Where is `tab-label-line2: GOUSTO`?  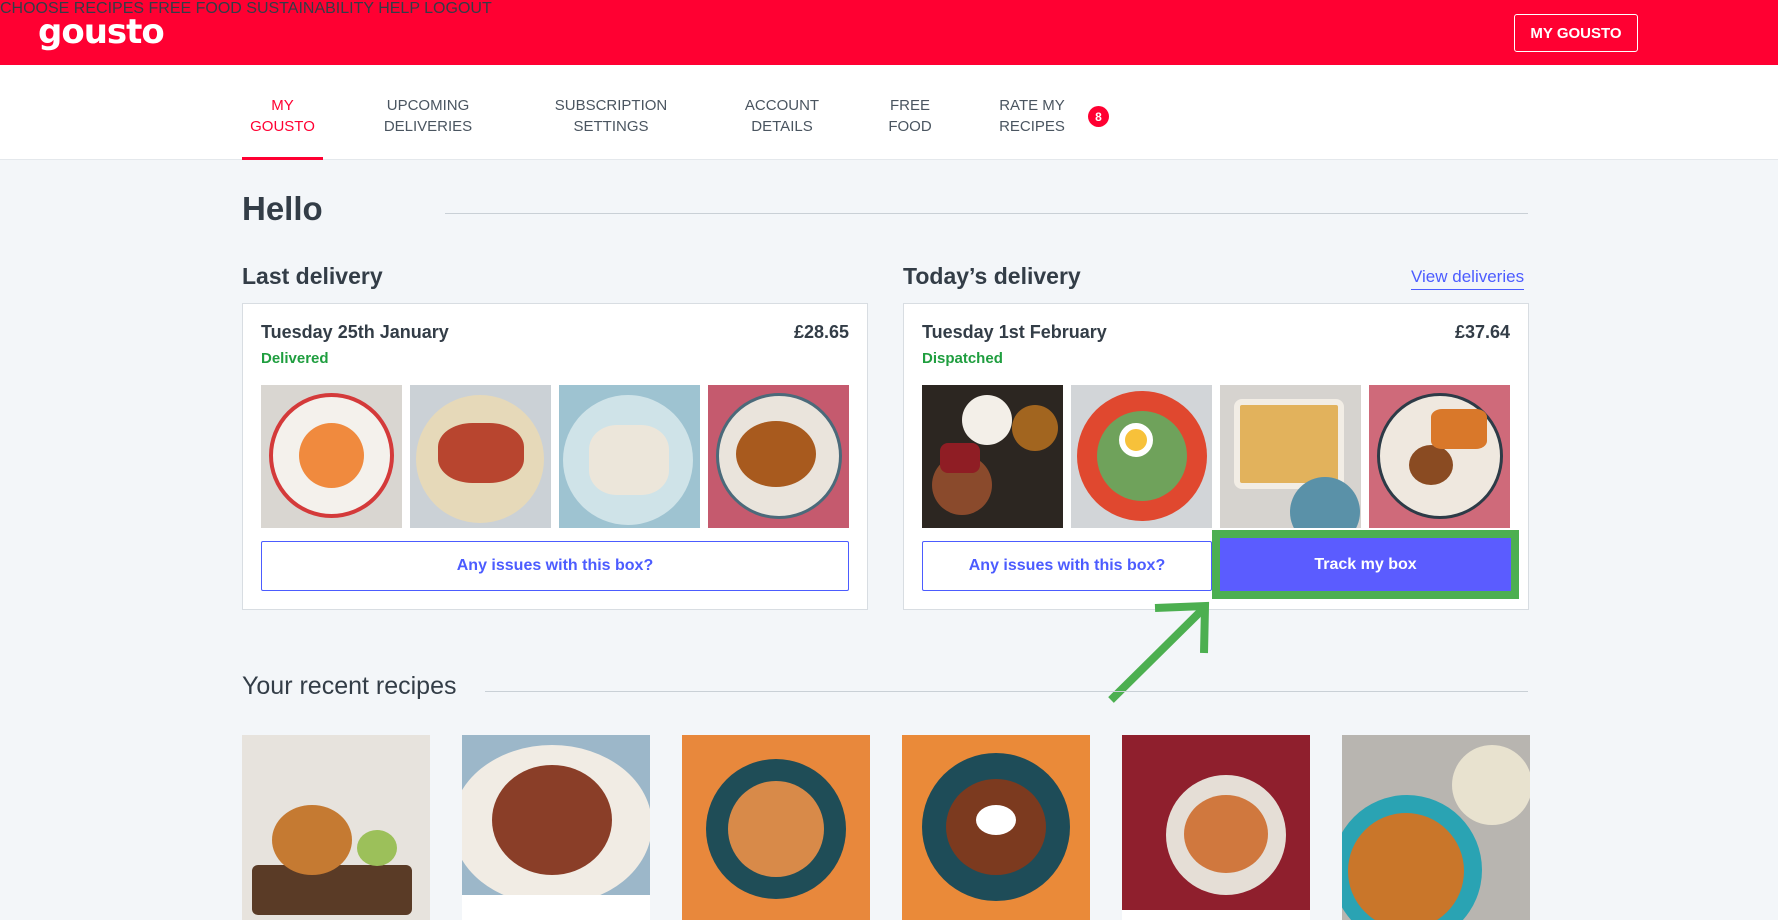
tab-label-line2: GOUSTO is located at coordinates (282, 126).